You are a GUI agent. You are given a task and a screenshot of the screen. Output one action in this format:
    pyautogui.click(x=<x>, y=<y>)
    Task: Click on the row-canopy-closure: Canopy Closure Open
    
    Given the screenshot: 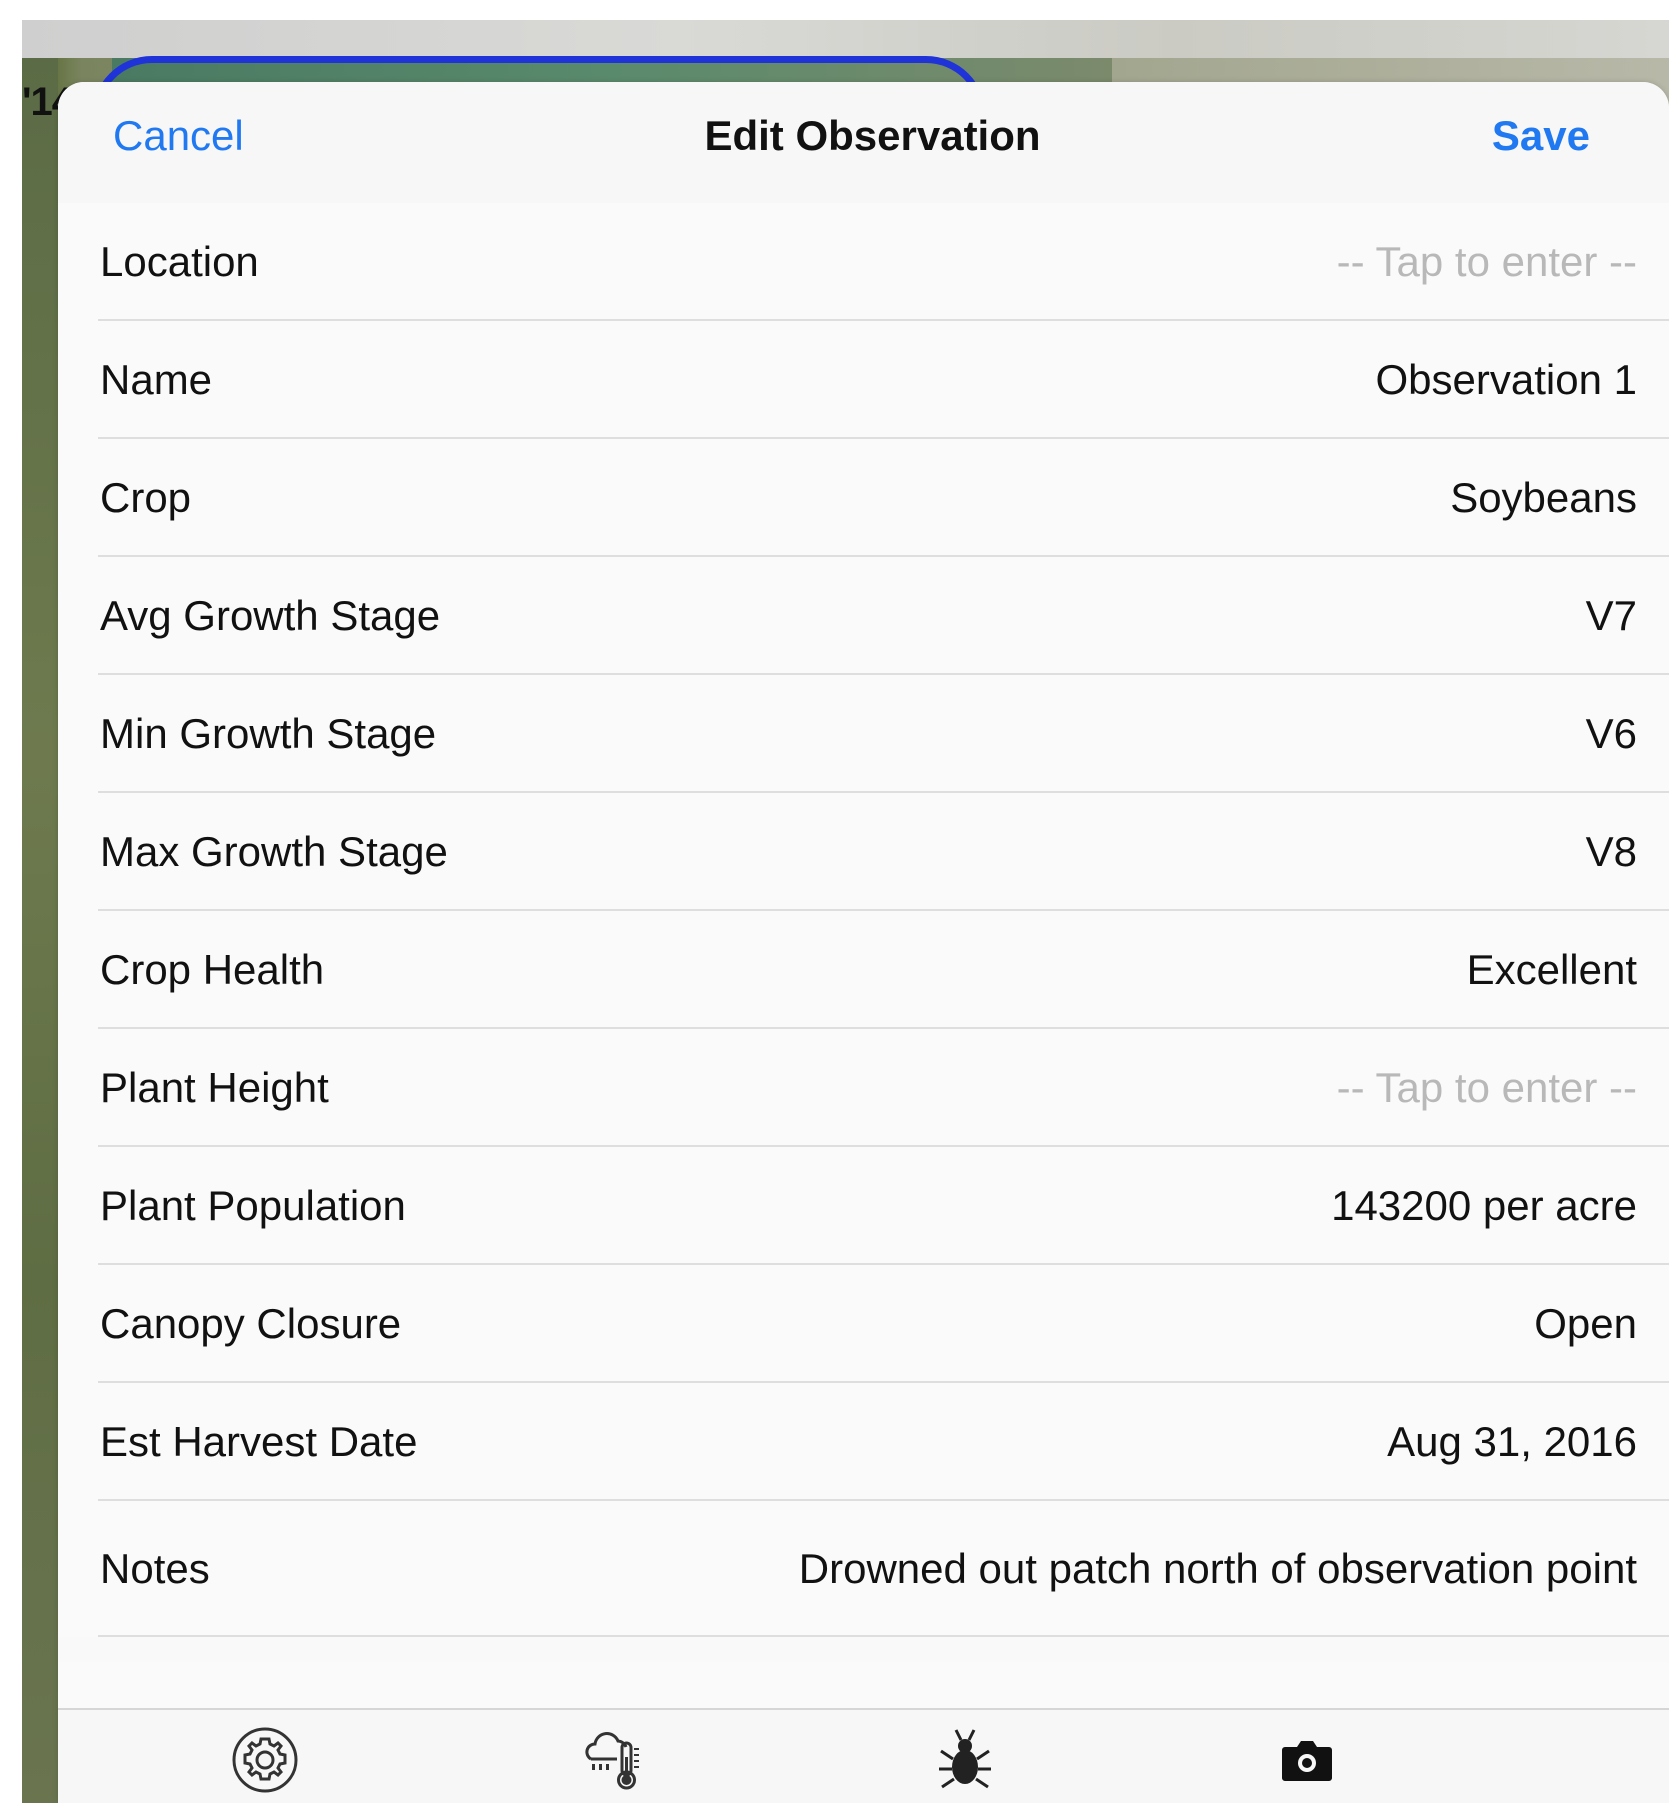 What is the action you would take?
    pyautogui.click(x=863, y=1324)
    